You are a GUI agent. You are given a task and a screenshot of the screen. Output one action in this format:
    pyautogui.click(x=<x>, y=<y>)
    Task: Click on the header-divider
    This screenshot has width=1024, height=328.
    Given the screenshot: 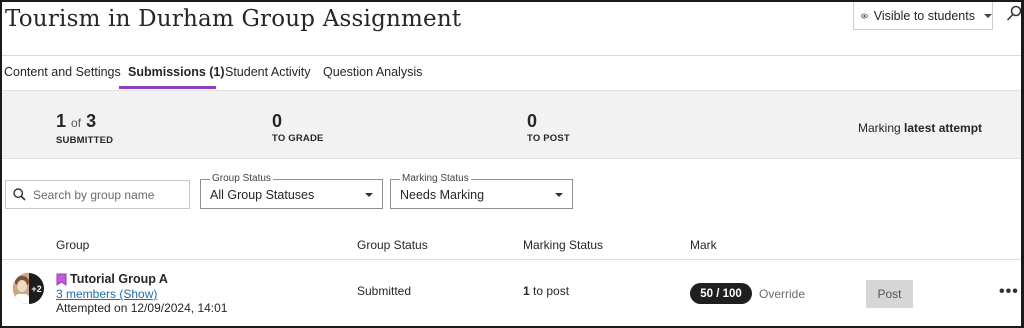 What is the action you would take?
    pyautogui.click(x=511, y=259)
    